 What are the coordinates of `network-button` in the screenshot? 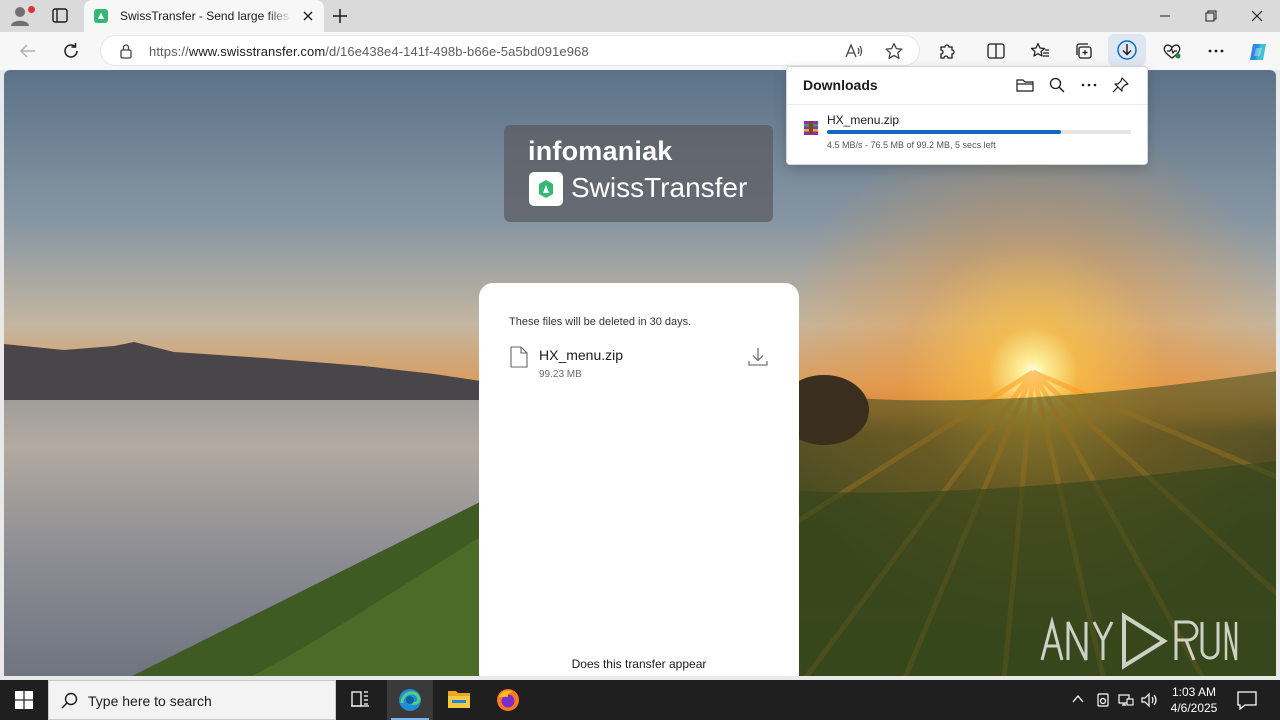 It's located at (1126, 700).